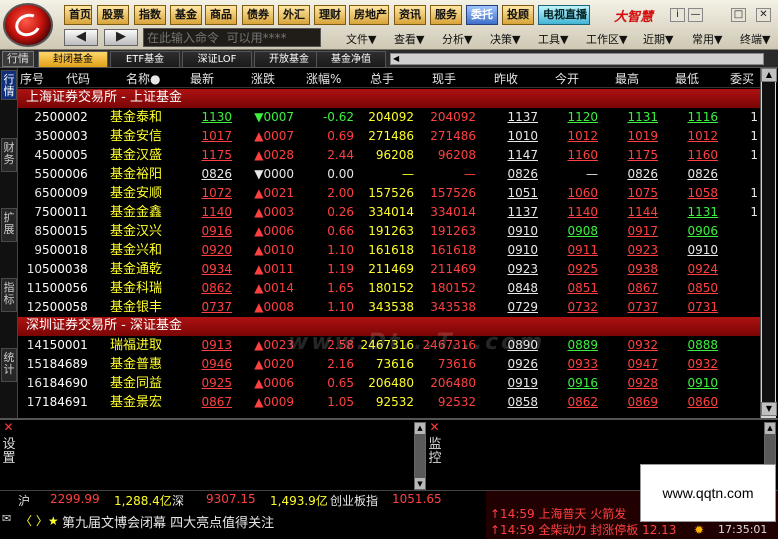 Image resolution: width=778 pixels, height=539 pixels. What do you see at coordinates (763, 15) in the screenshot?
I see `close-icon: ✕` at bounding box center [763, 15].